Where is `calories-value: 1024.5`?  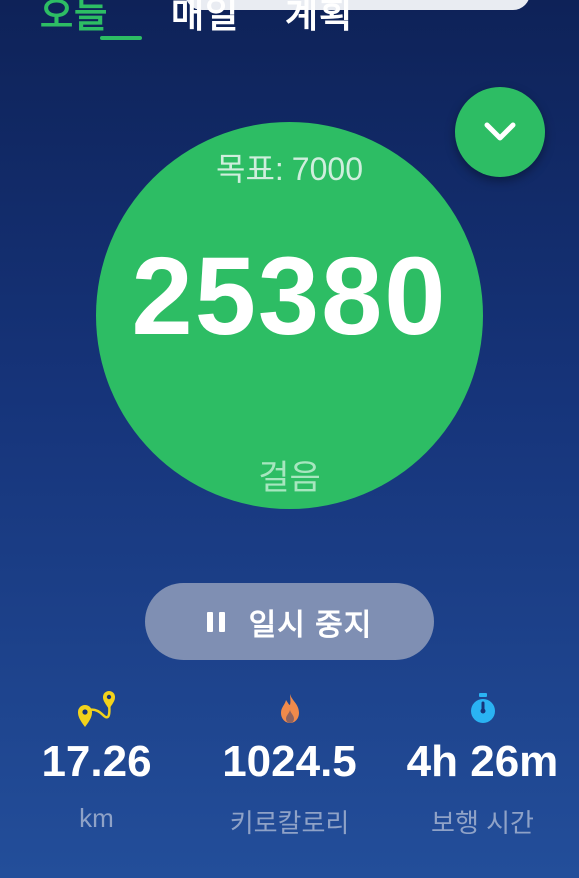
calories-value: 1024.5 is located at coordinates (289, 761).